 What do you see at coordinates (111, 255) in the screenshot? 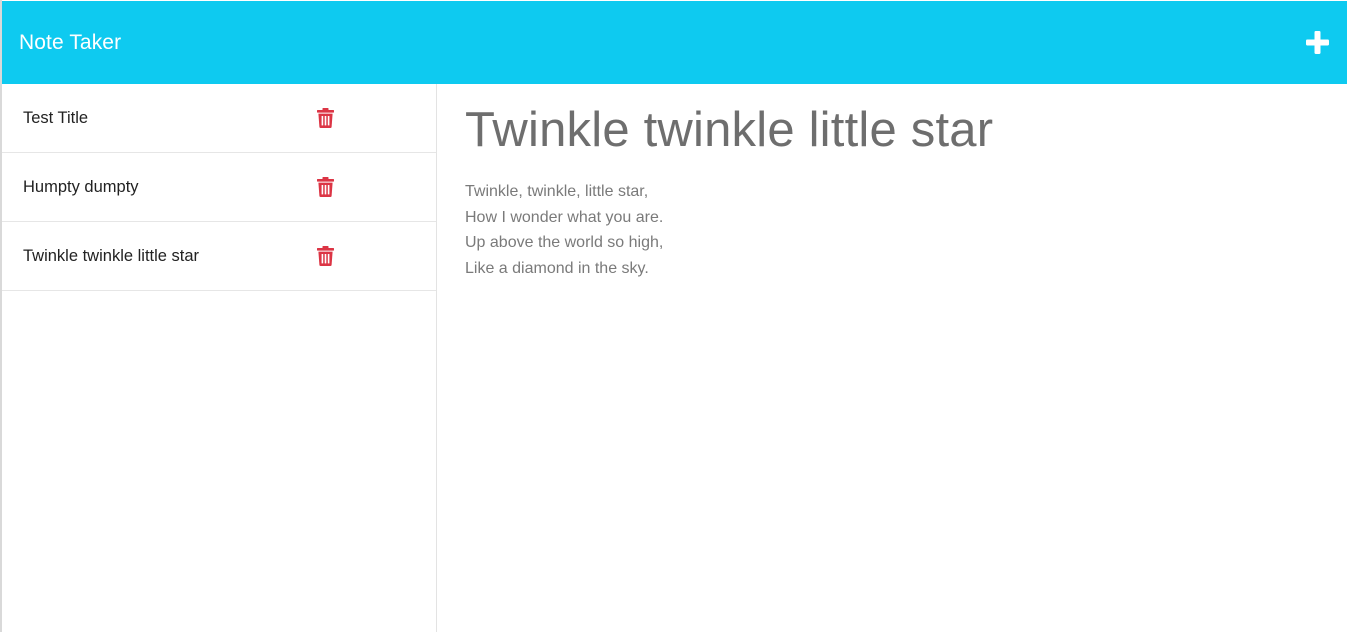
I see `note-list-item-title: Twinkle twinkle little star` at bounding box center [111, 255].